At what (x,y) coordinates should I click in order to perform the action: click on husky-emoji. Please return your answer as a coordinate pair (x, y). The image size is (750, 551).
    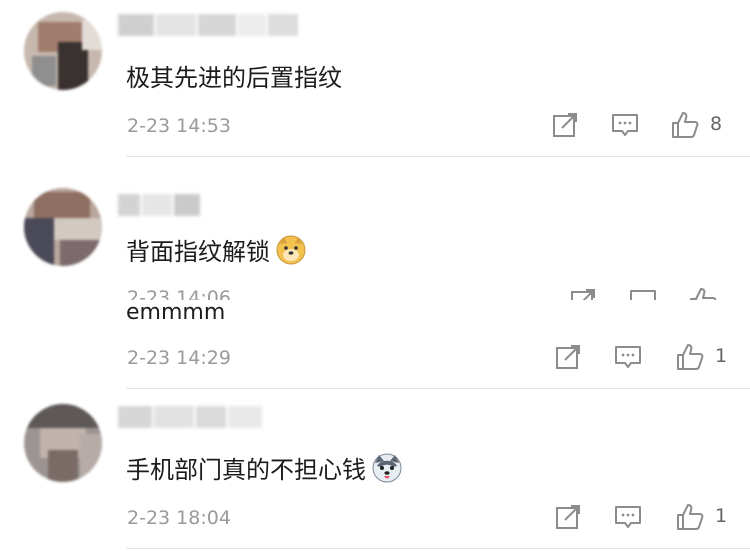
    Looking at the image, I should click on (387, 467).